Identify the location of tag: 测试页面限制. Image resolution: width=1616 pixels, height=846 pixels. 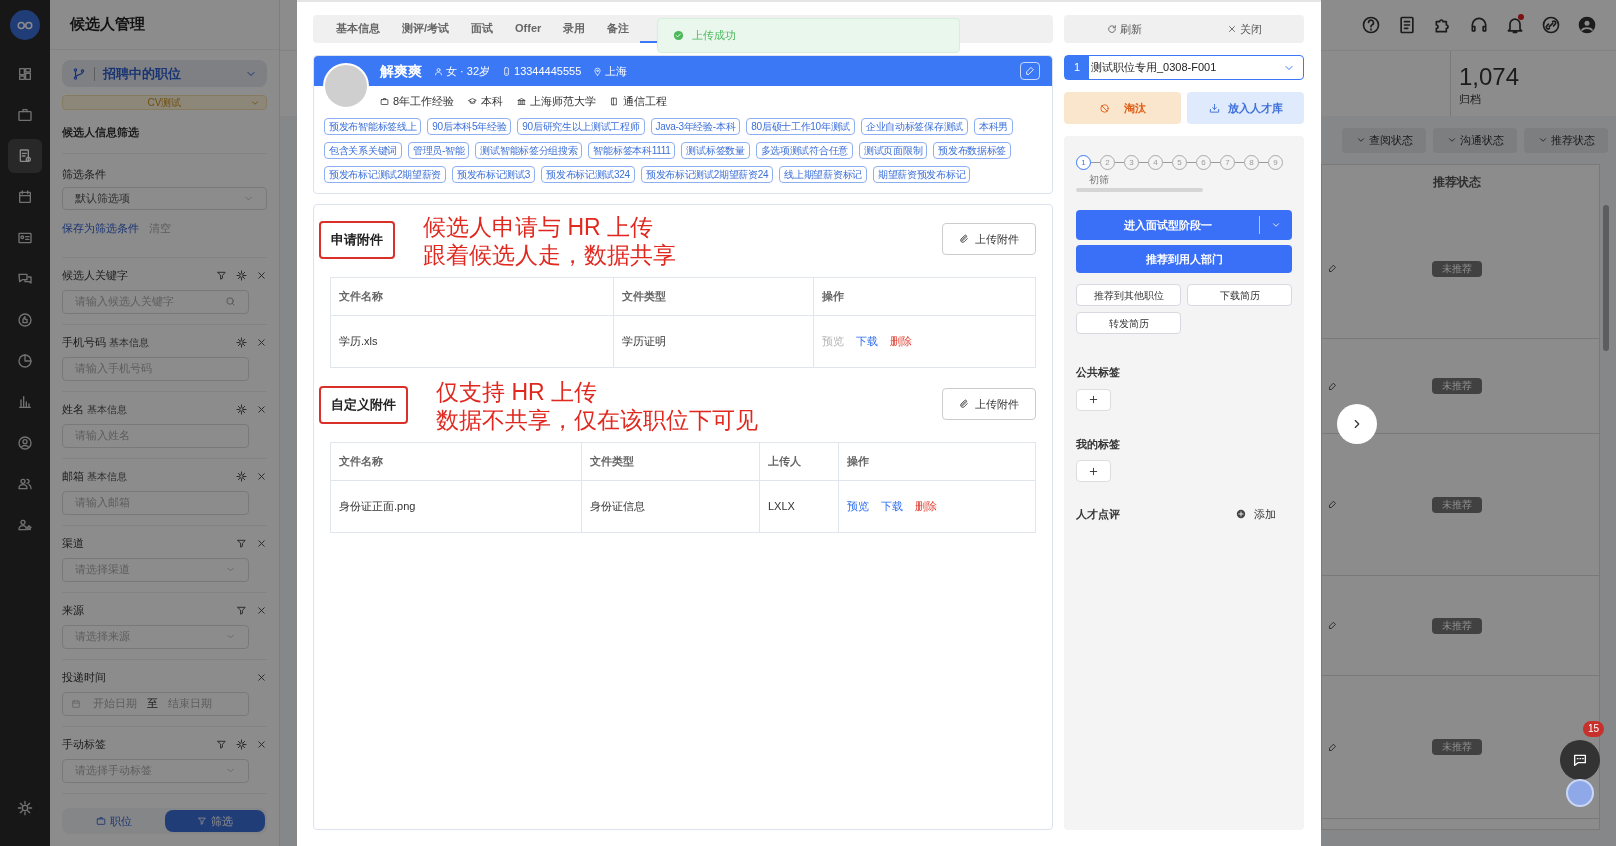
(893, 150).